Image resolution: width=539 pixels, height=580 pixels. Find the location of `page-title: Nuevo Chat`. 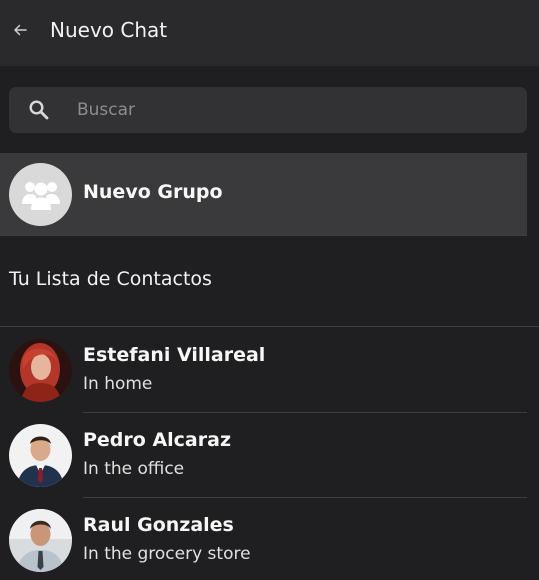

page-title: Nuevo Chat is located at coordinates (109, 30).